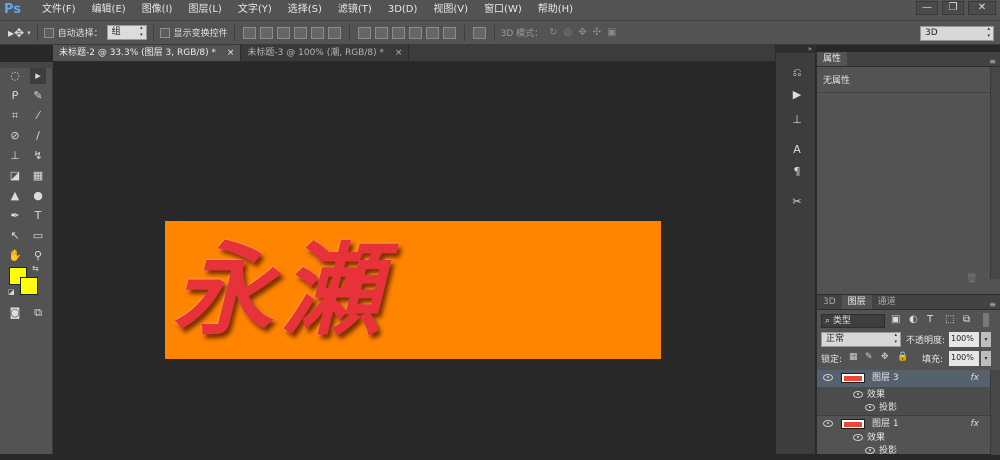 This screenshot has width=1000, height=460. Describe the element at coordinates (449, 32) in the screenshot. I see `distribute-right-icon` at that location.